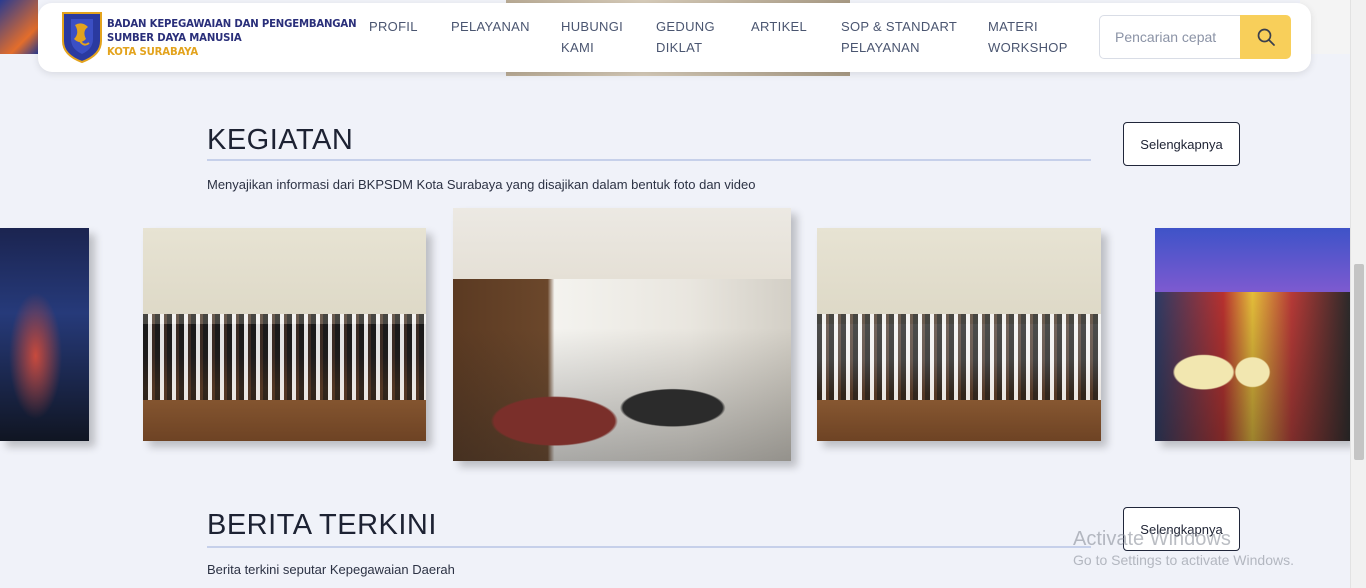 Image resolution: width=1366 pixels, height=588 pixels. I want to click on search-icon, so click(1266, 37).